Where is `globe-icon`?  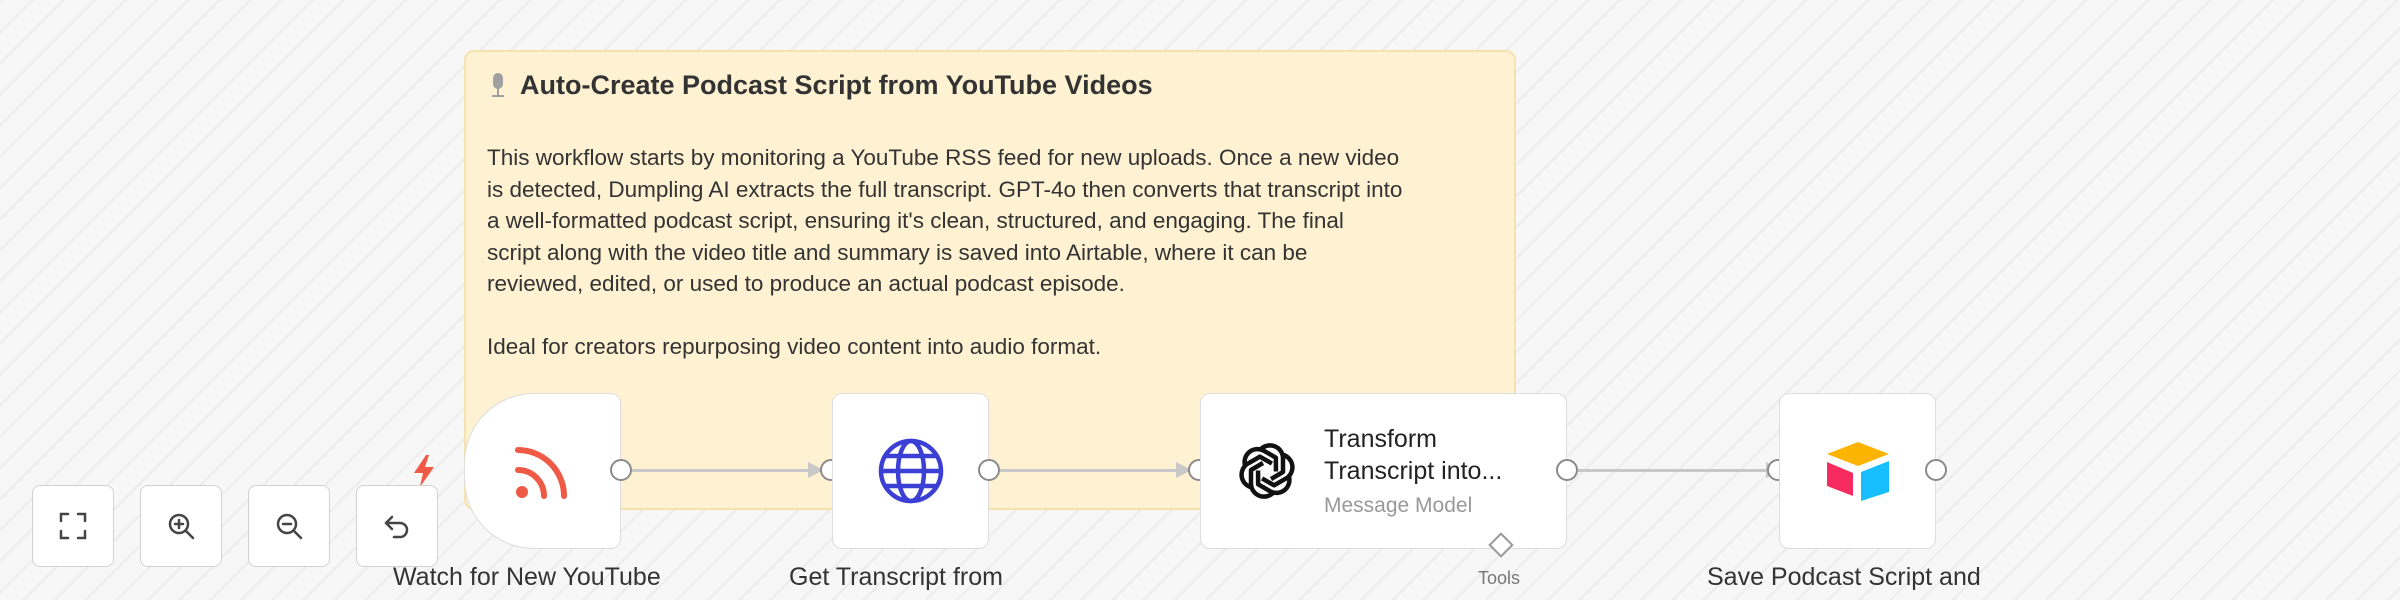
globe-icon is located at coordinates (910, 471).